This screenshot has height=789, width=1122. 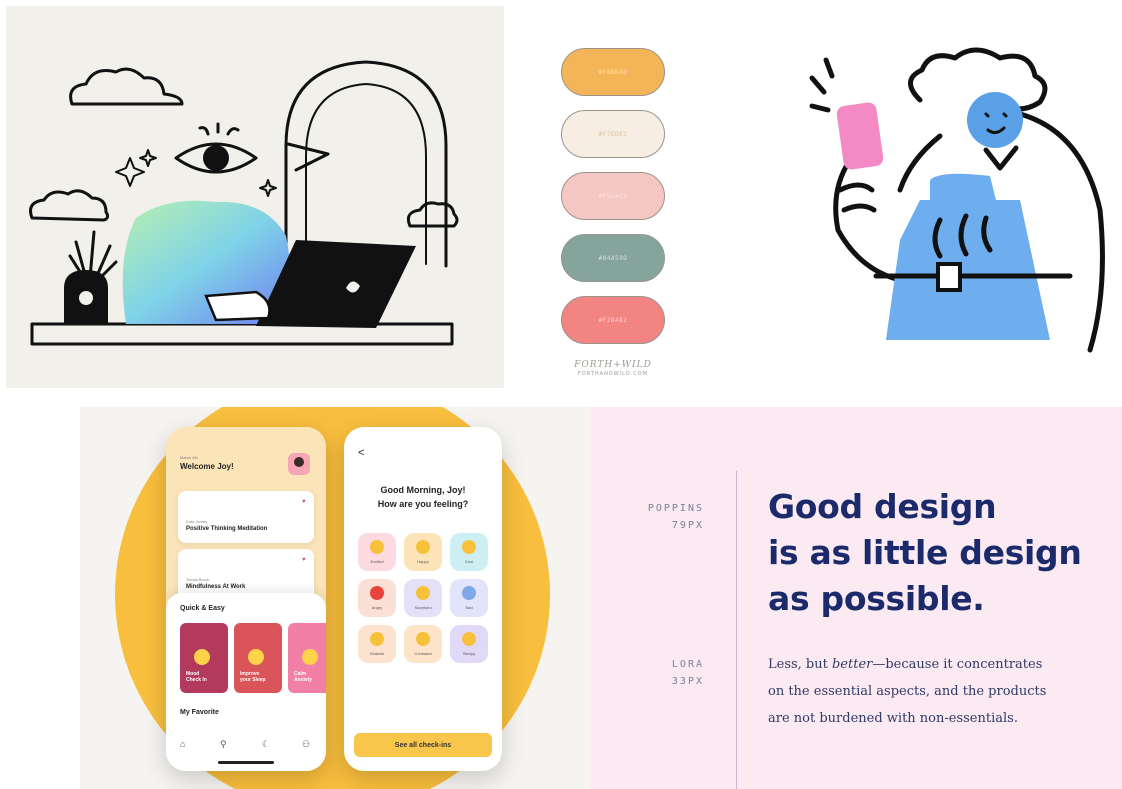 What do you see at coordinates (687, 681) in the screenshot?
I see `body-font-size: 33PX` at bounding box center [687, 681].